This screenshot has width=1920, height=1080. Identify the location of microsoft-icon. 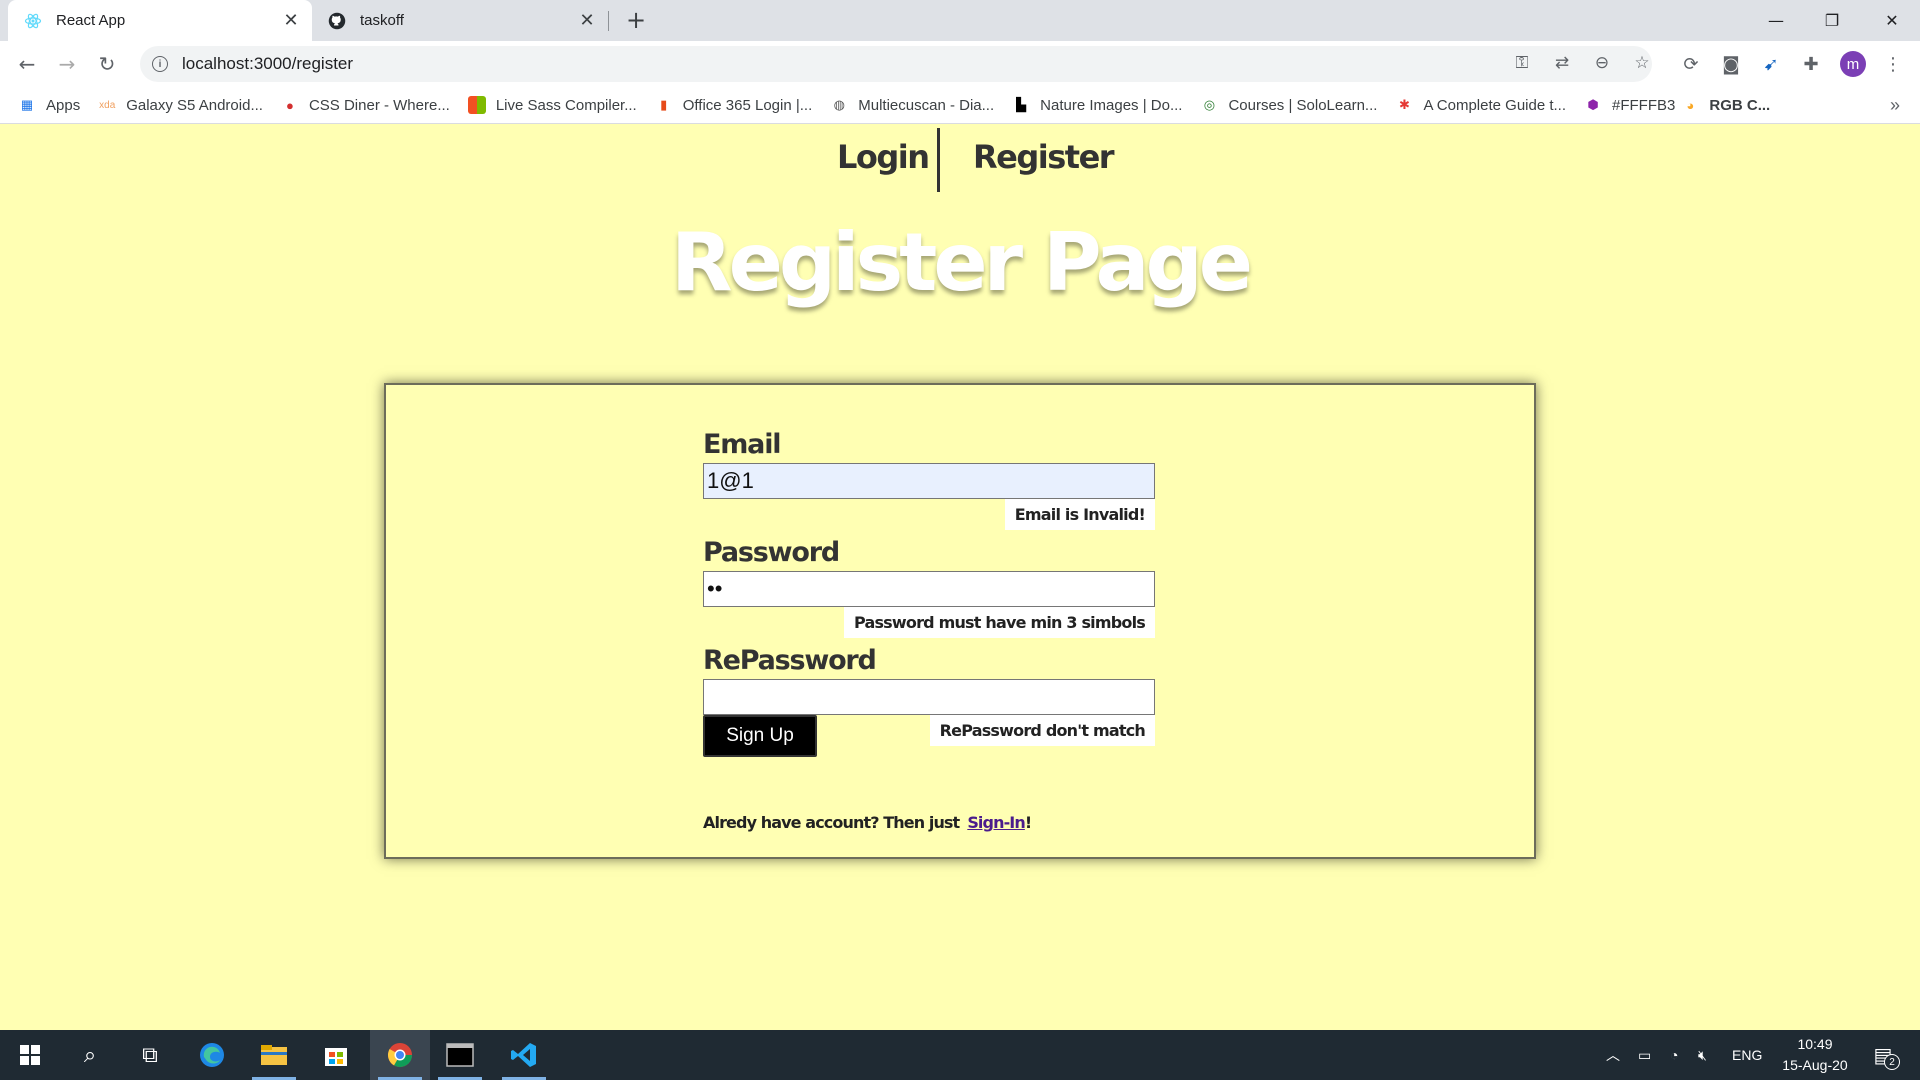
(476, 105).